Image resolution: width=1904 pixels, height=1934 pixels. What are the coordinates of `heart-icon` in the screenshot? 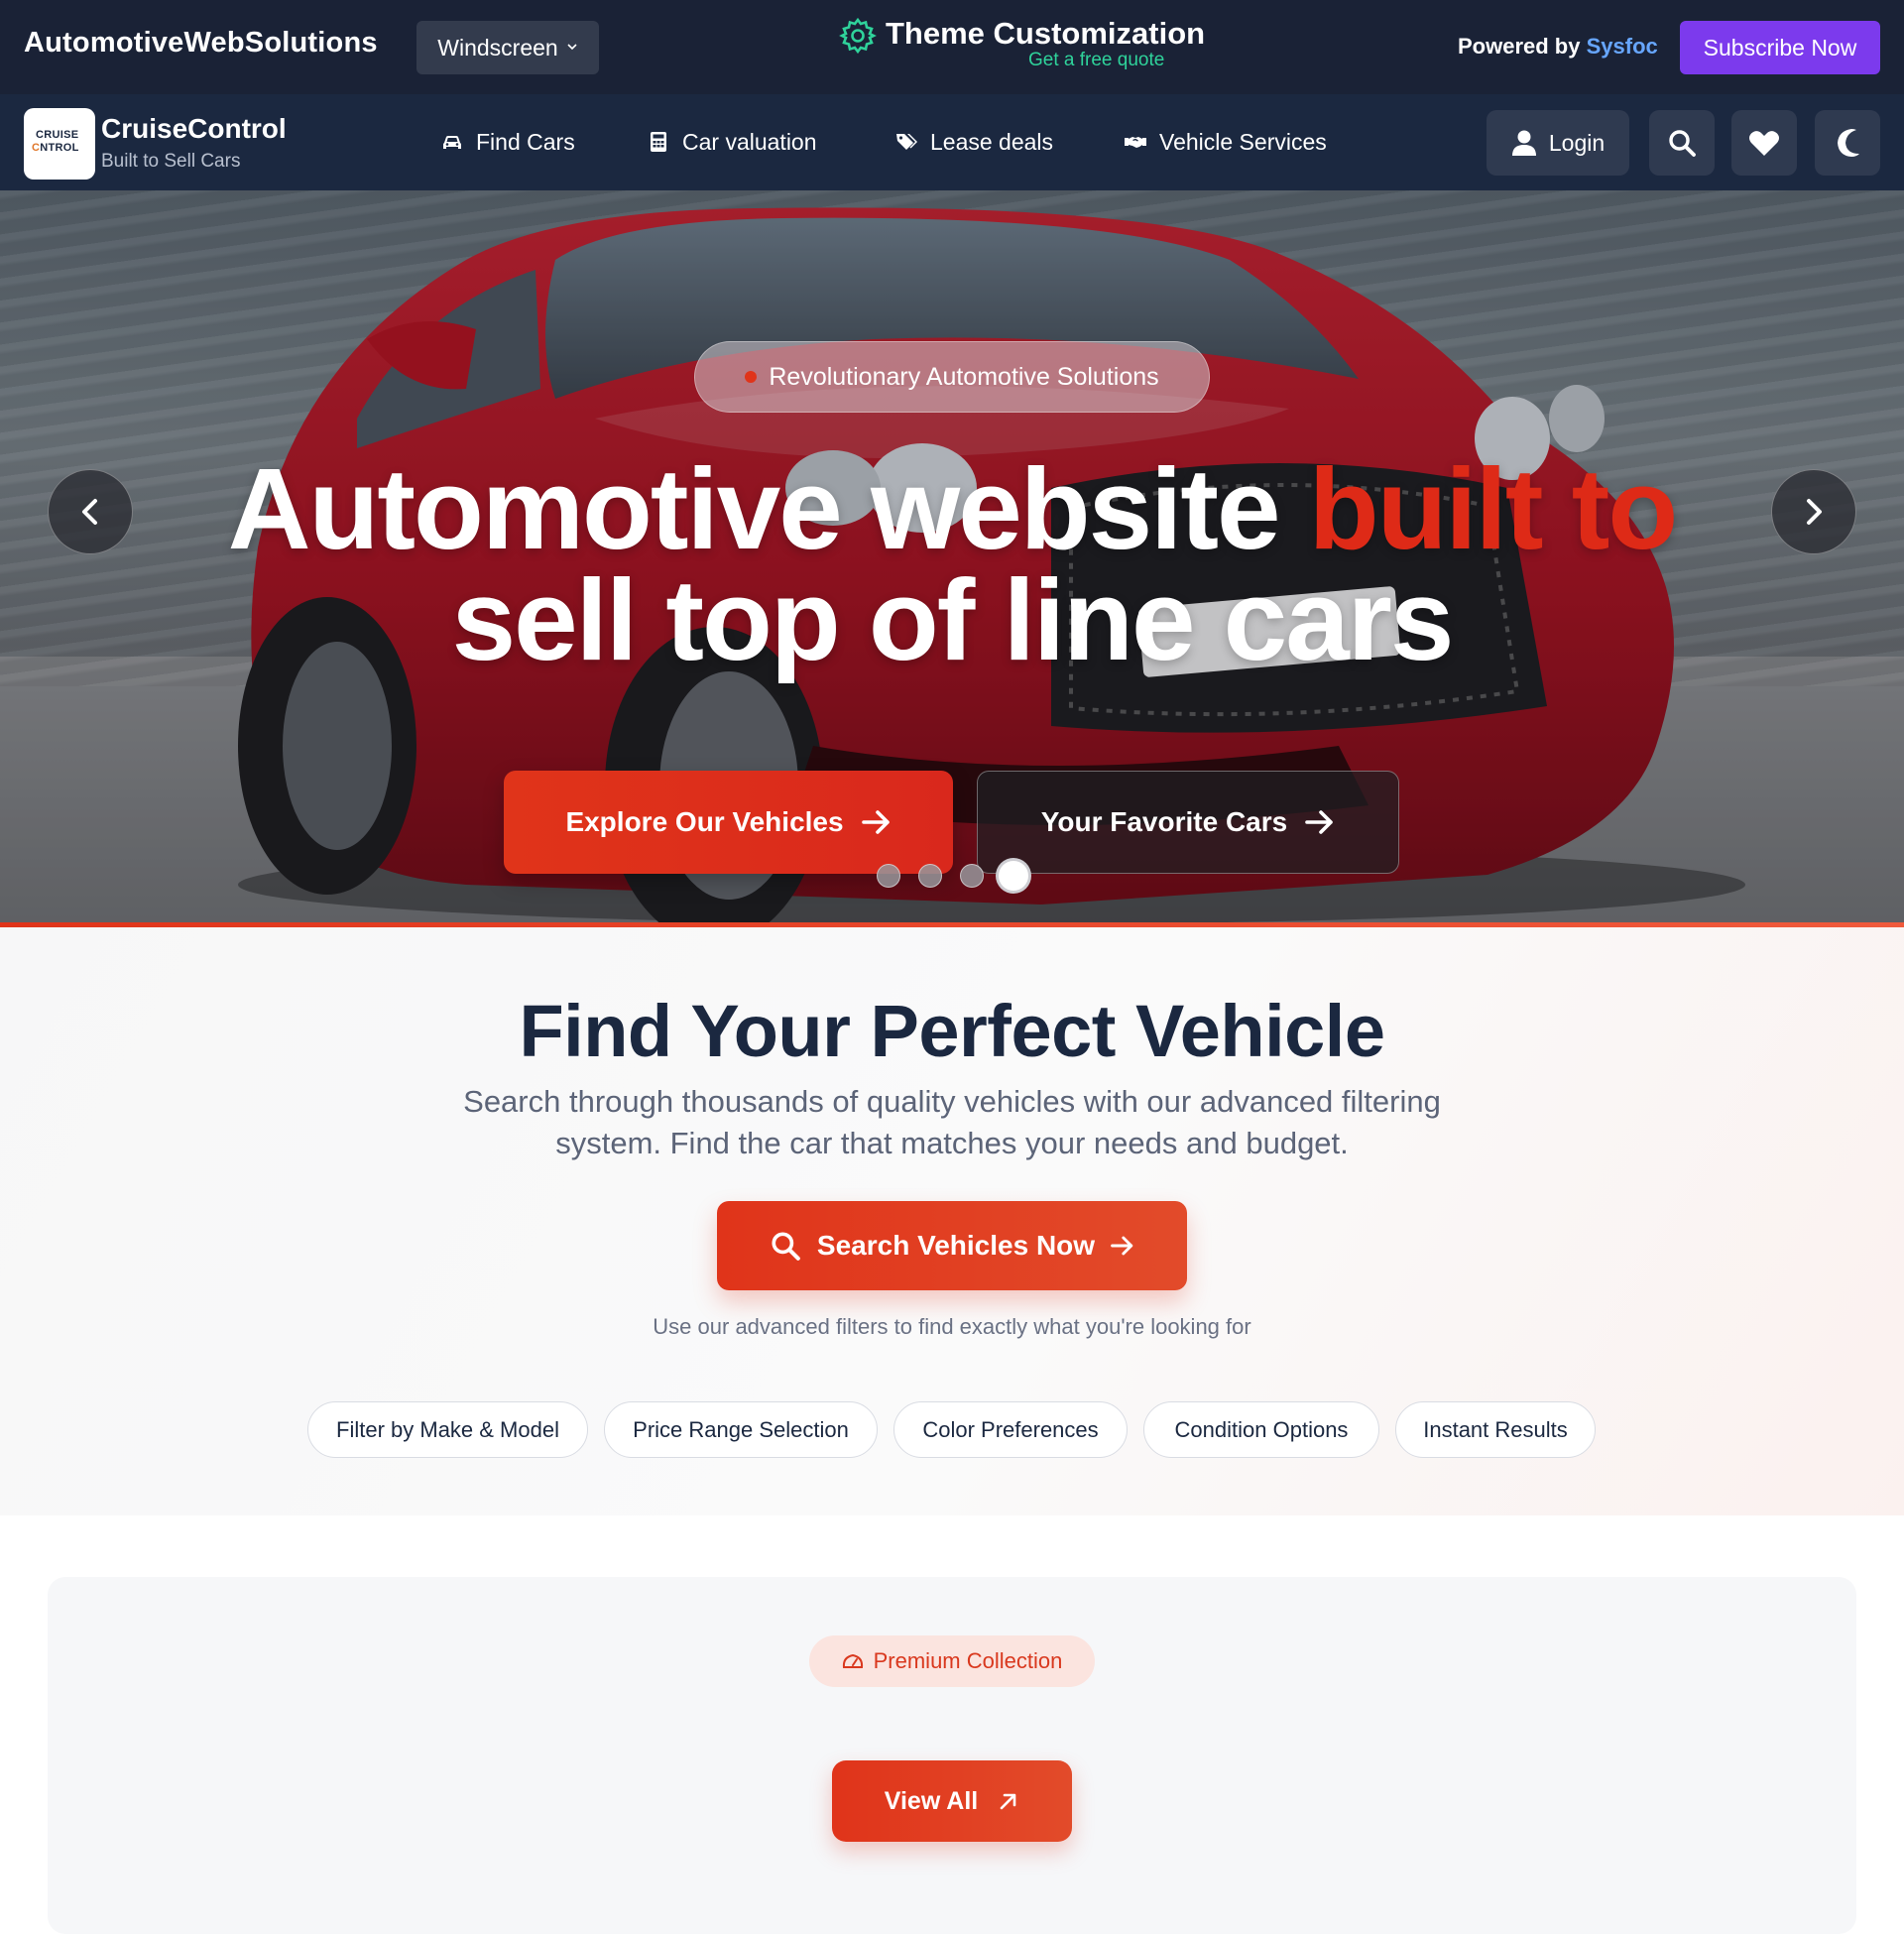 It's located at (1764, 143).